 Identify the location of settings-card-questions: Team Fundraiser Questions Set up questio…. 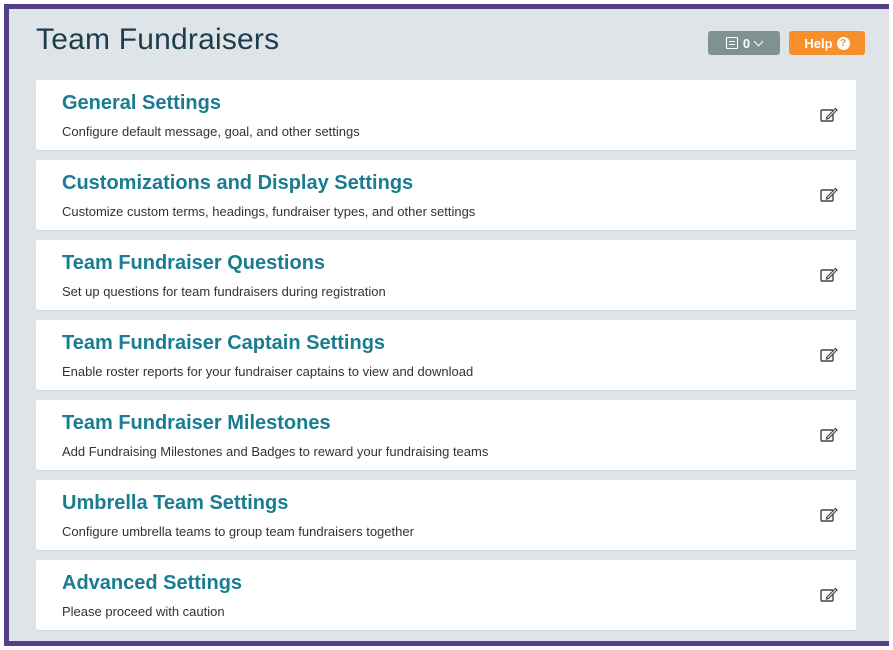
(446, 275).